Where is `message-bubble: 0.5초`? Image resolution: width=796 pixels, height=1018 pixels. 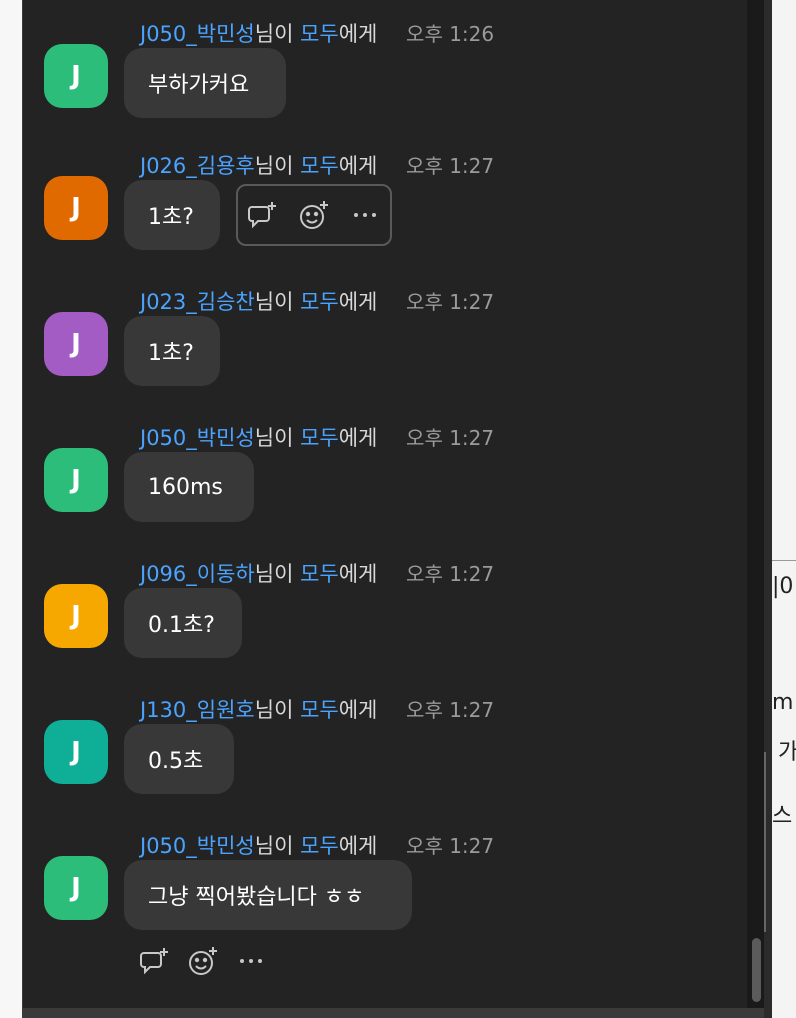
message-bubble: 0.5초 is located at coordinates (179, 759).